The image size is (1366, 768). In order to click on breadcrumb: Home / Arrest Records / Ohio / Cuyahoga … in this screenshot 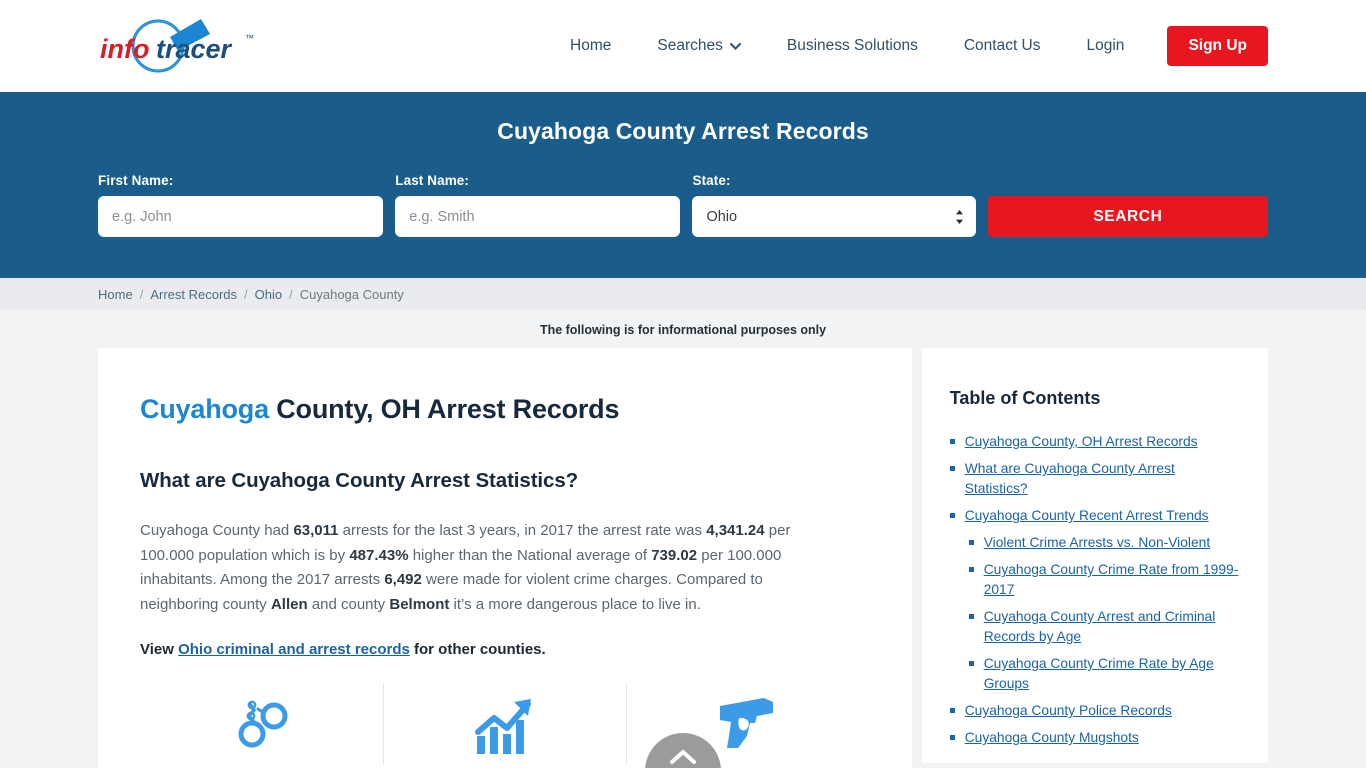, I will do `click(683, 294)`.